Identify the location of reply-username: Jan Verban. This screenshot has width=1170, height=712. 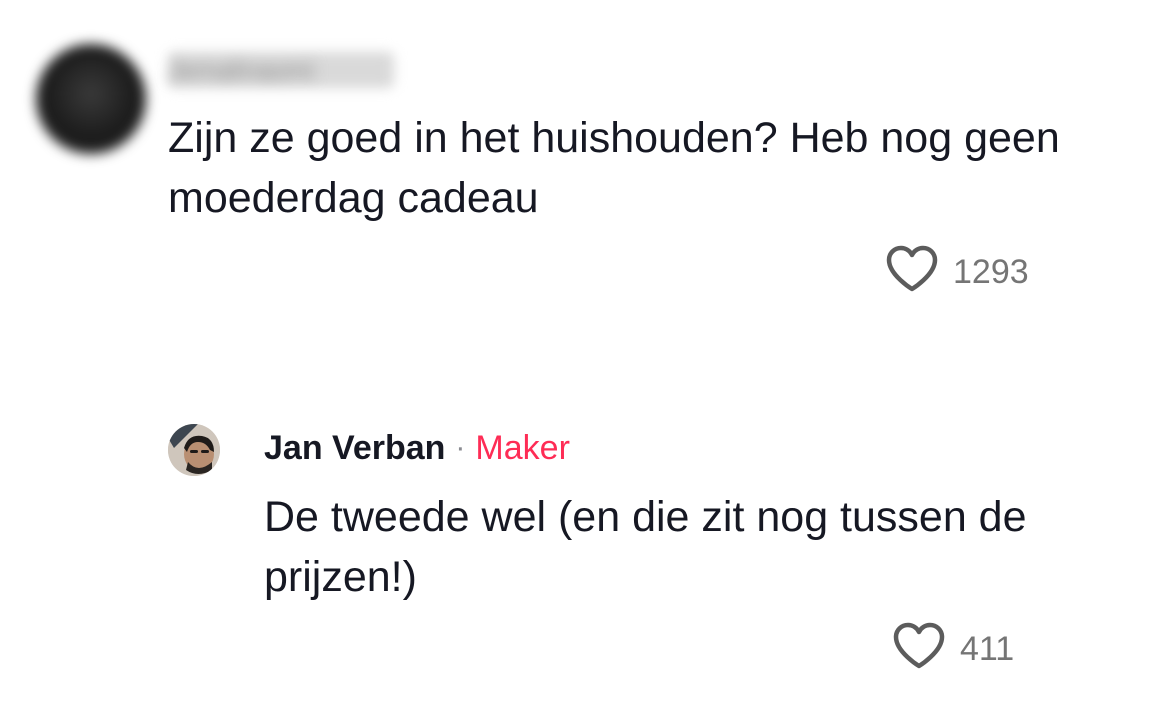
(354, 448).